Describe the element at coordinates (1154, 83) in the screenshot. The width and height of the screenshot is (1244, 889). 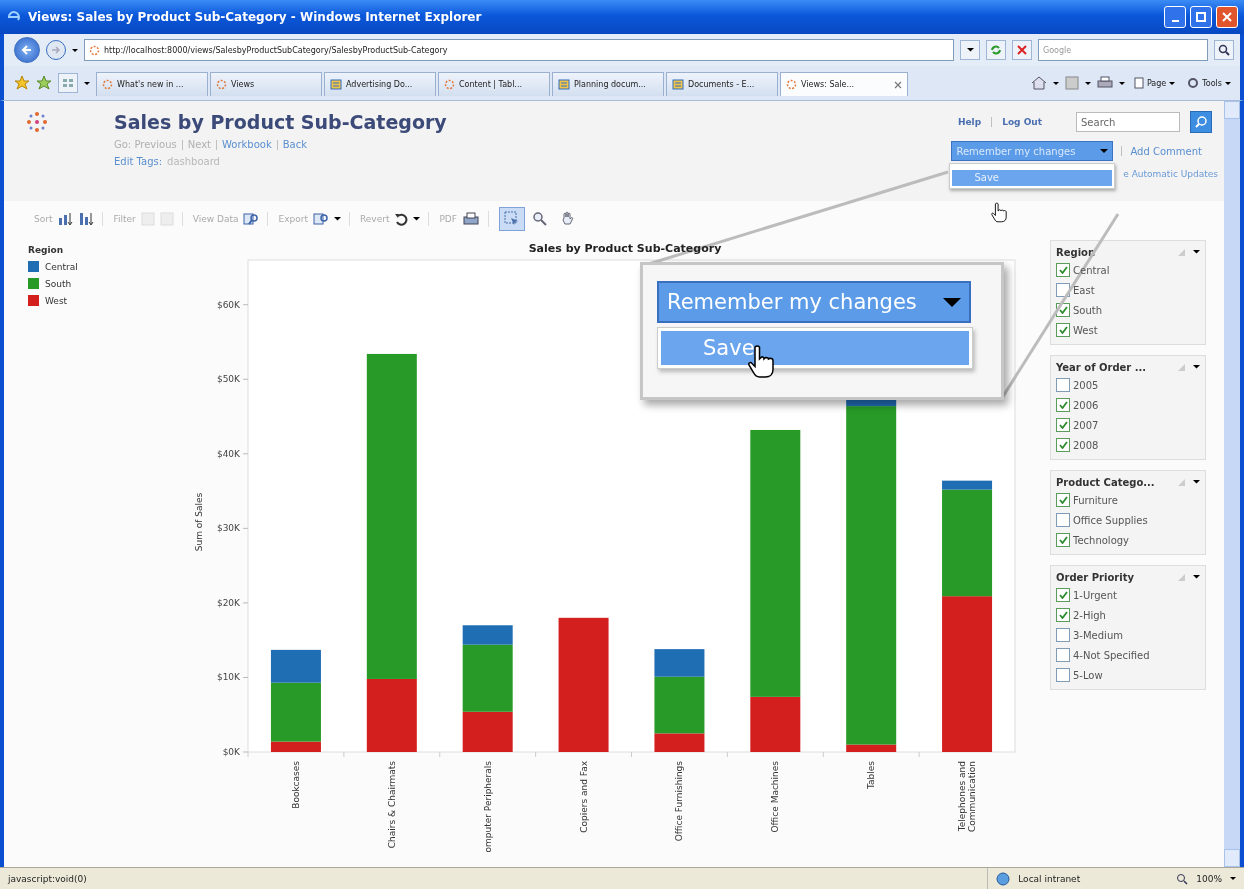
I see `command-menu-button: Page` at that location.